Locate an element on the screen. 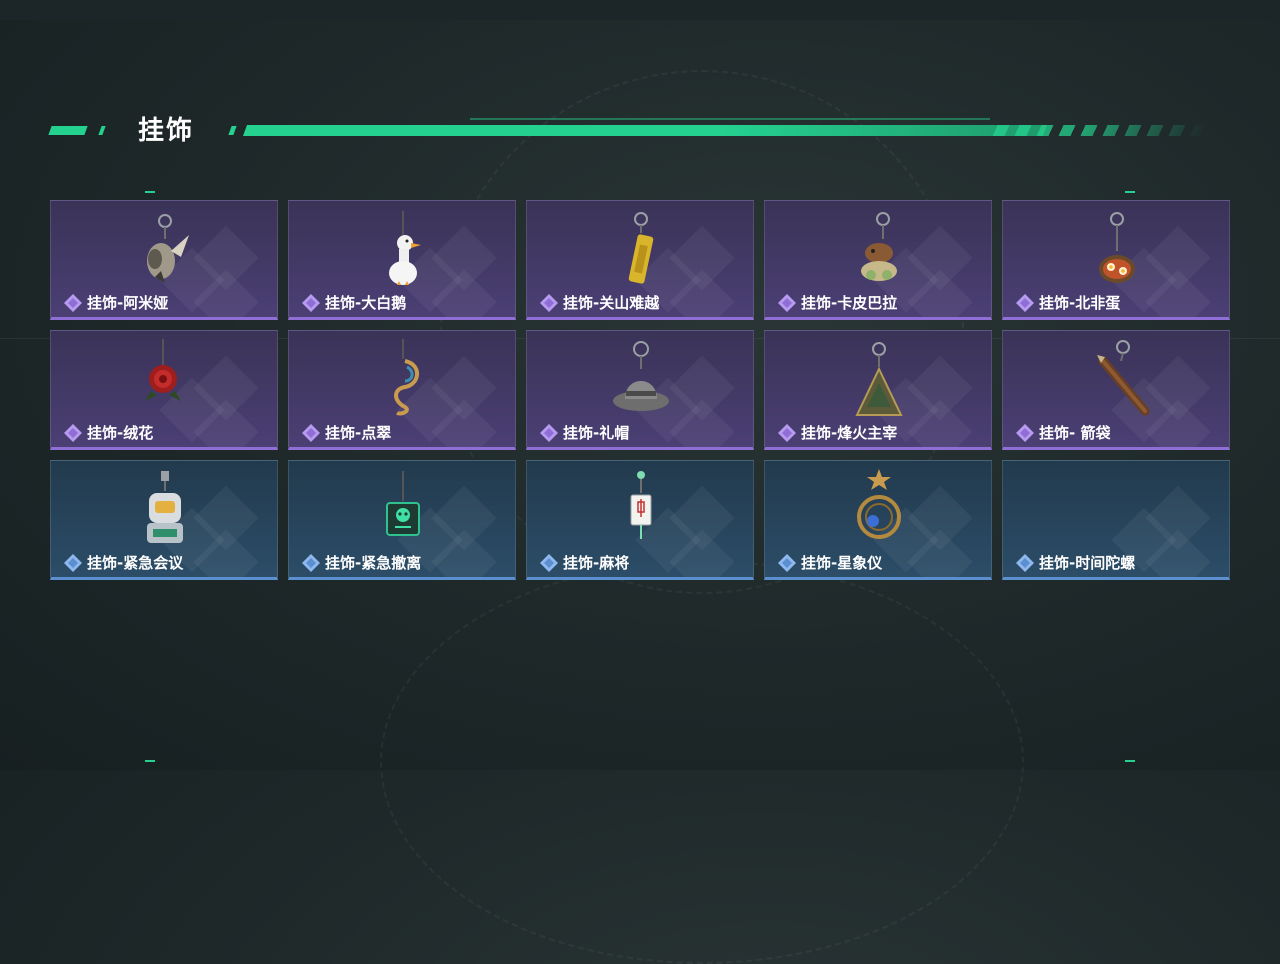 Image resolution: width=1280 pixels, height=964 pixels. header-line is located at coordinates (645, 130).